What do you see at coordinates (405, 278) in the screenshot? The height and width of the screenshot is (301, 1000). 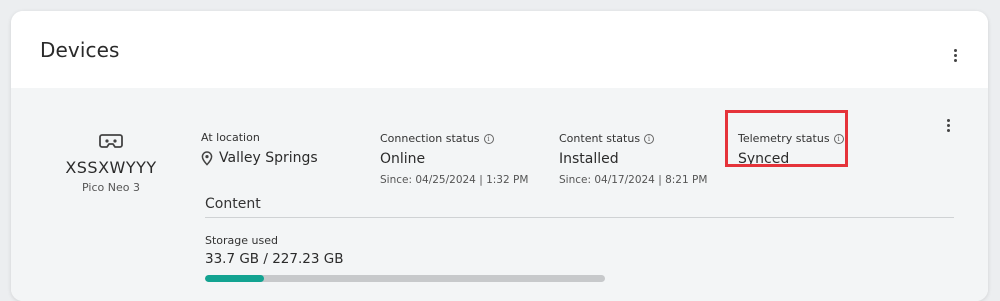 I see `storage-progress-bar` at bounding box center [405, 278].